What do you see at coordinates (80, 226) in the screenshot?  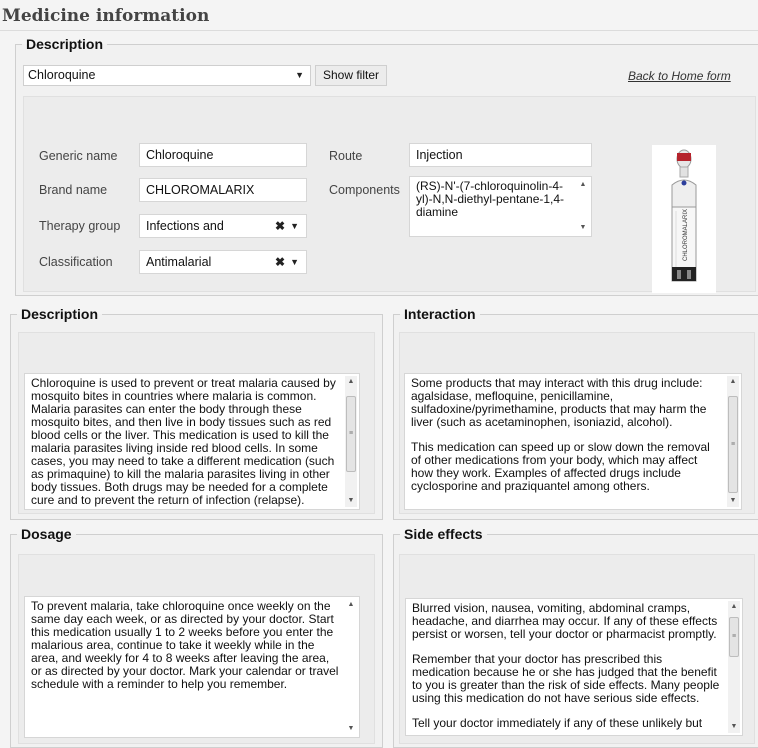 I see `therapy-group-label: Therapy group` at bounding box center [80, 226].